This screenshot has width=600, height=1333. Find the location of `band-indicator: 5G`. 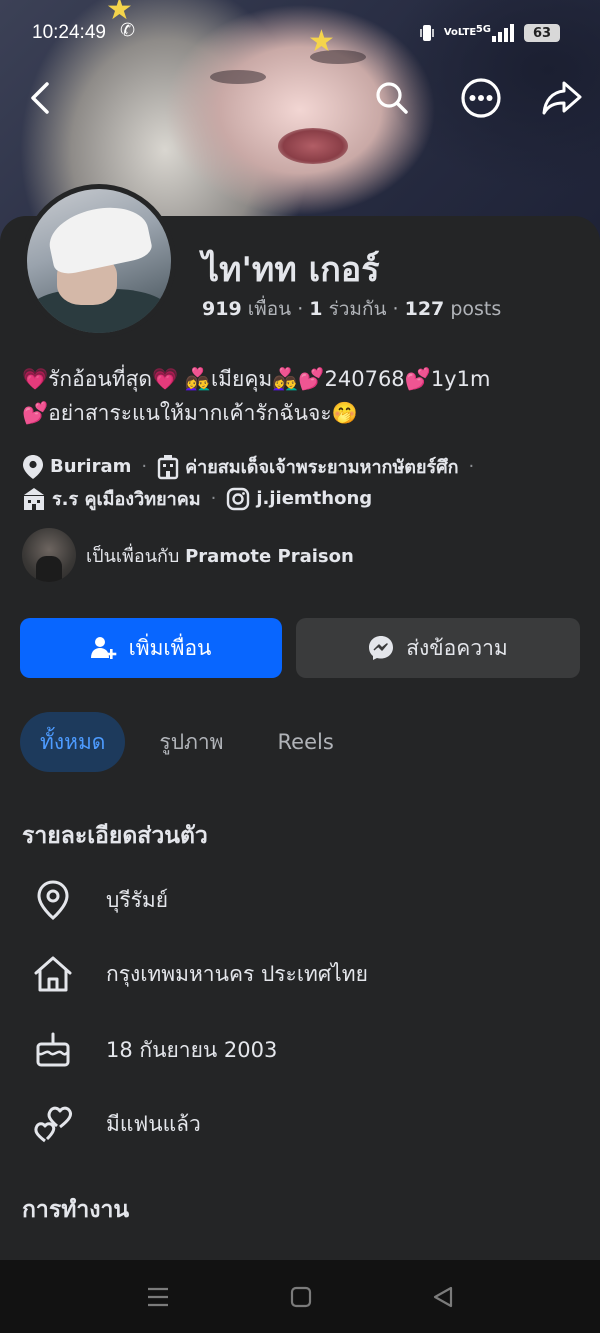

band-indicator: 5G is located at coordinates (495, 33).